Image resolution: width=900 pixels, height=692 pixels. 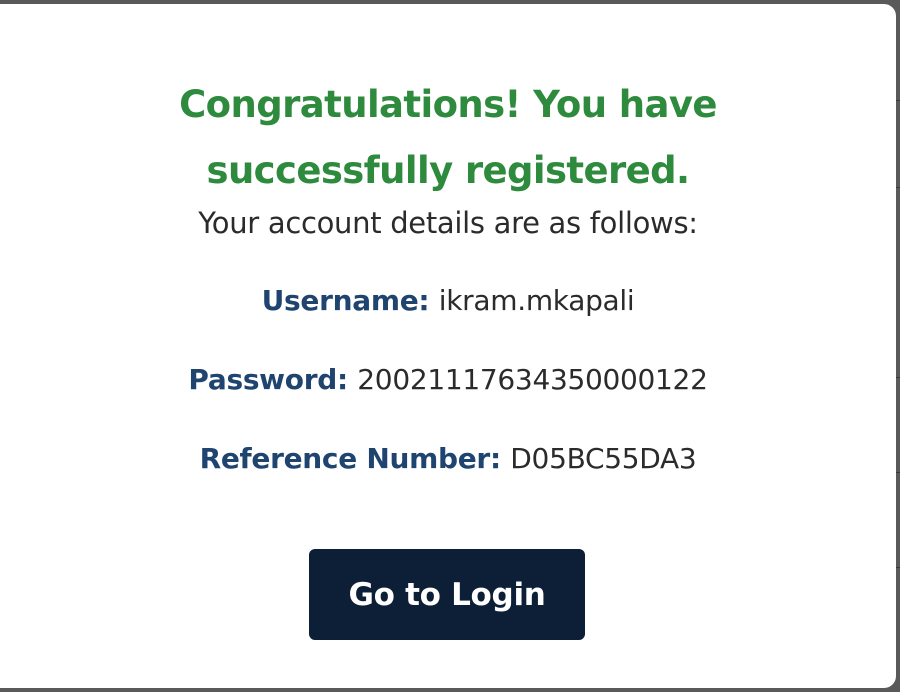 I want to click on password-row: Password: 20021117634350000122, so click(x=448, y=380).